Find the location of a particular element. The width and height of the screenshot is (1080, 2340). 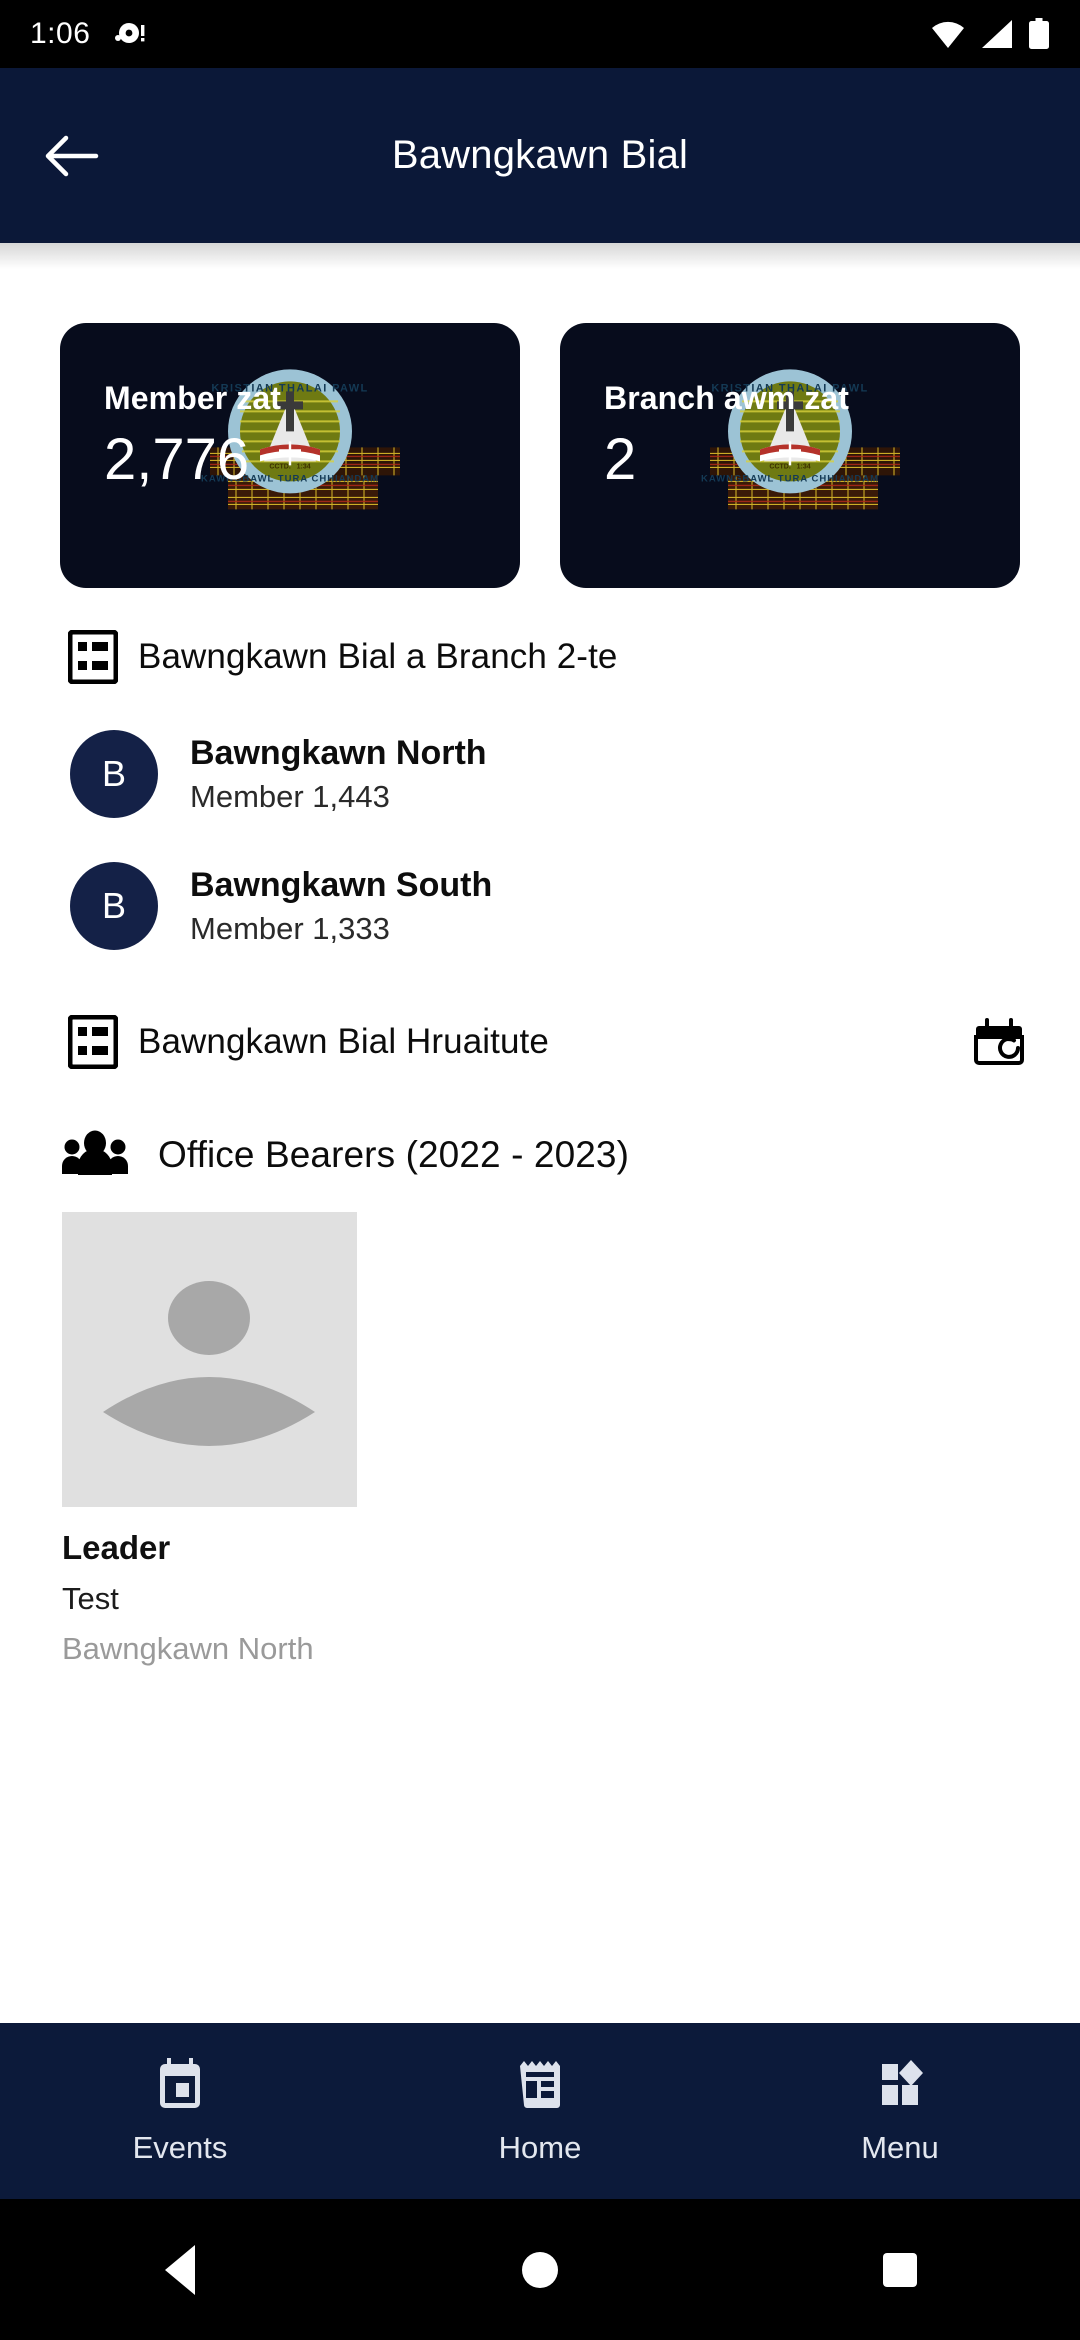

triangle-back-icon is located at coordinates (180, 2269).